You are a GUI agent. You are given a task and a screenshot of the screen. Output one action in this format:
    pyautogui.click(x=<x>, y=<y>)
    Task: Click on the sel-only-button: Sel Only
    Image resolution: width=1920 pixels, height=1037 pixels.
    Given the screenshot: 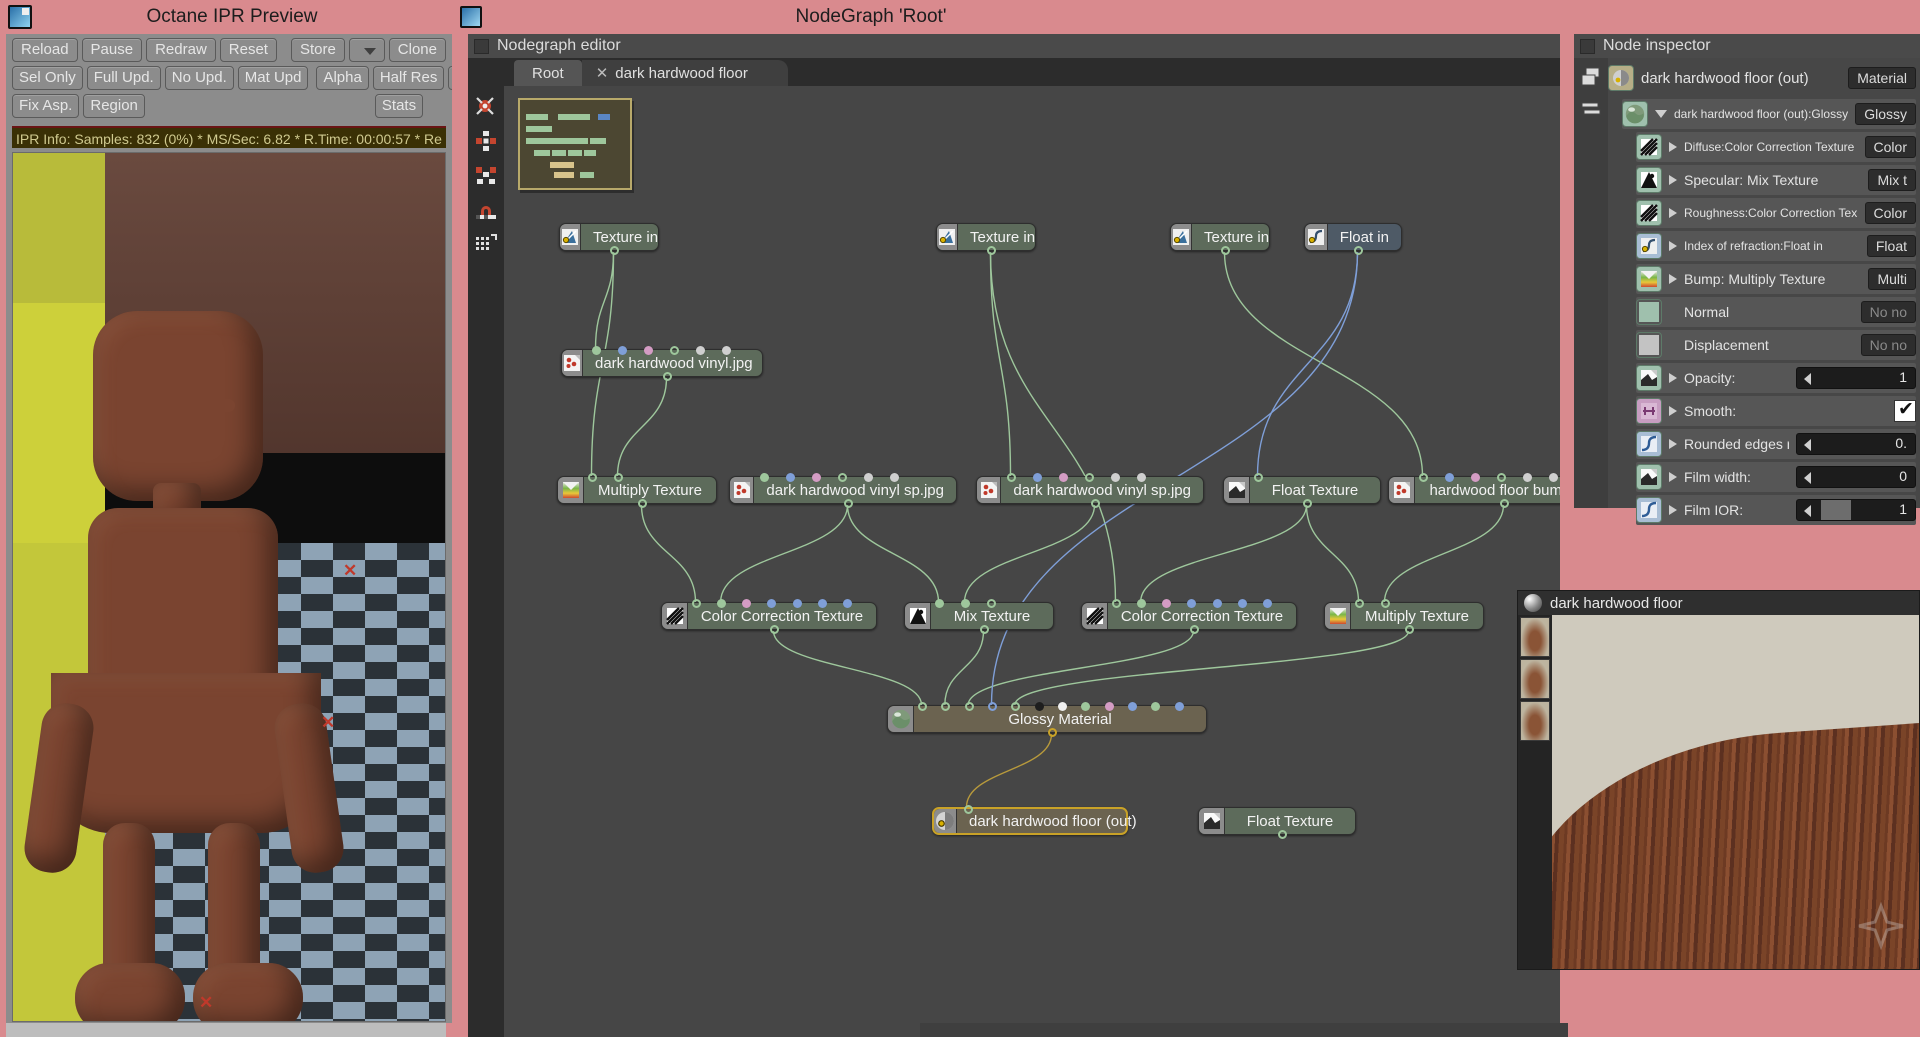 What is the action you would take?
    pyautogui.click(x=47, y=78)
    